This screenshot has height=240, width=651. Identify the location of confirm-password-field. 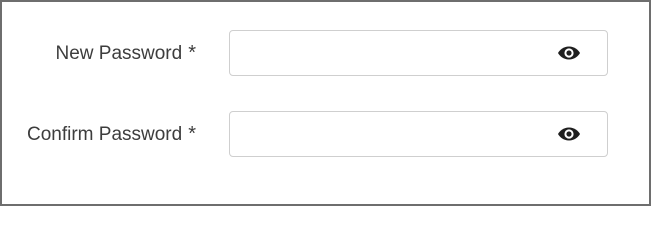
(418, 134).